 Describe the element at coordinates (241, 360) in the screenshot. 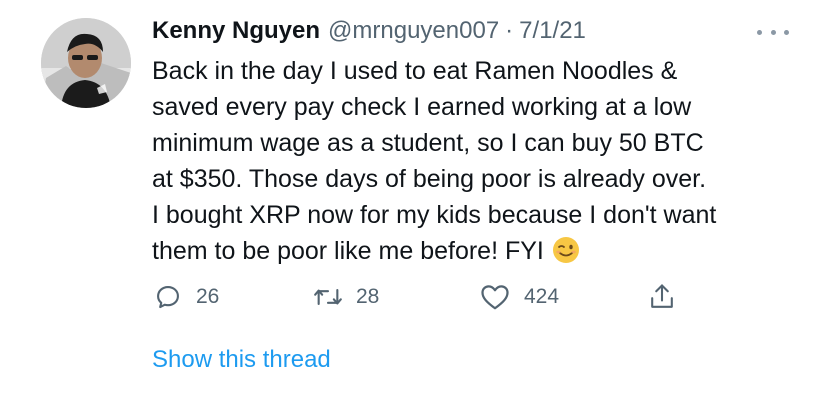

I see `show-thread-link: Show this thread` at that location.